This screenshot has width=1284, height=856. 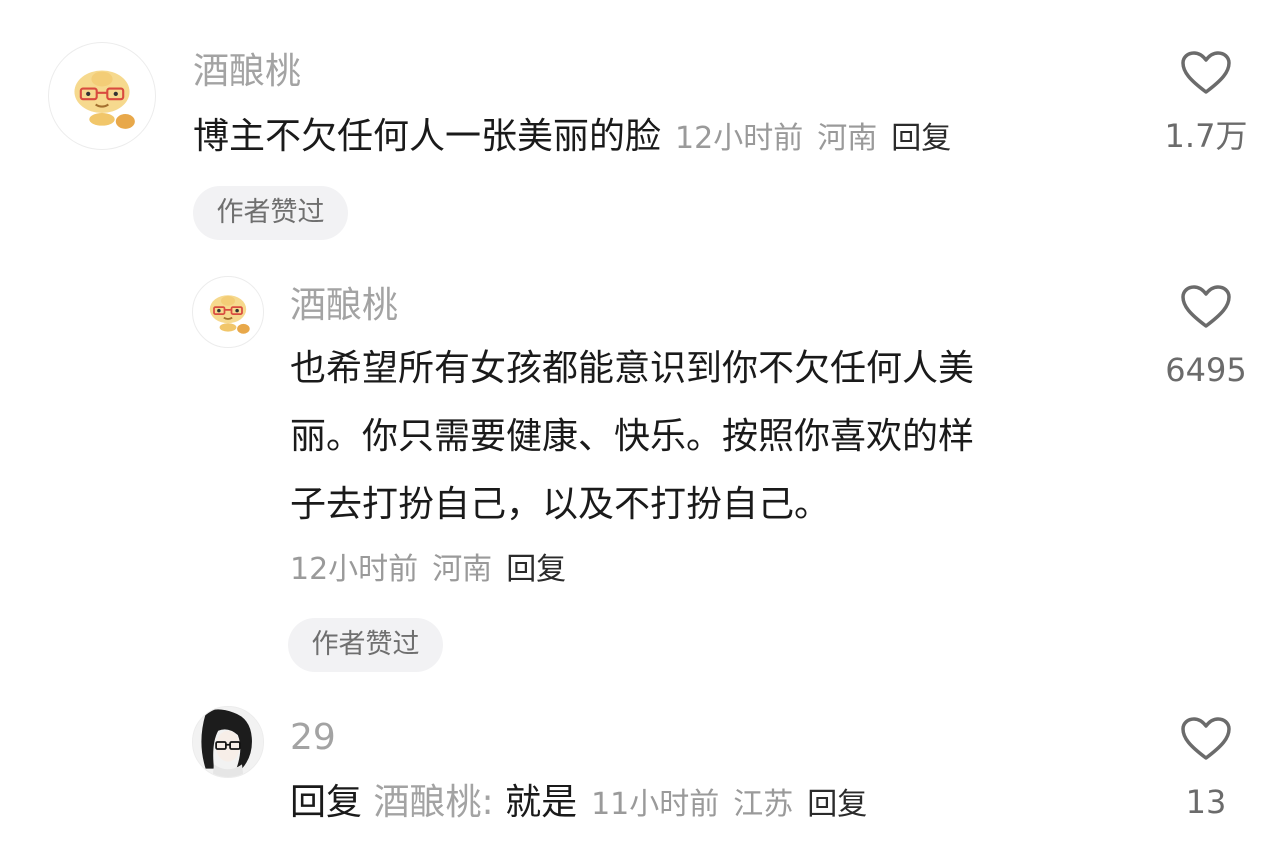 I want to click on comment-username: 29, so click(x=313, y=738).